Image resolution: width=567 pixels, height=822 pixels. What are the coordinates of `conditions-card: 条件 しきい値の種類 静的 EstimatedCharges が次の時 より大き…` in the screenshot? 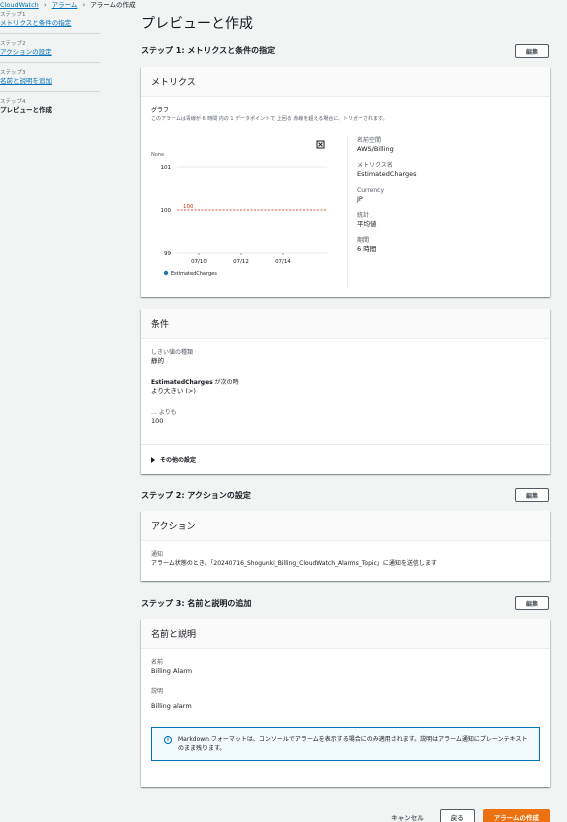 It's located at (345, 391).